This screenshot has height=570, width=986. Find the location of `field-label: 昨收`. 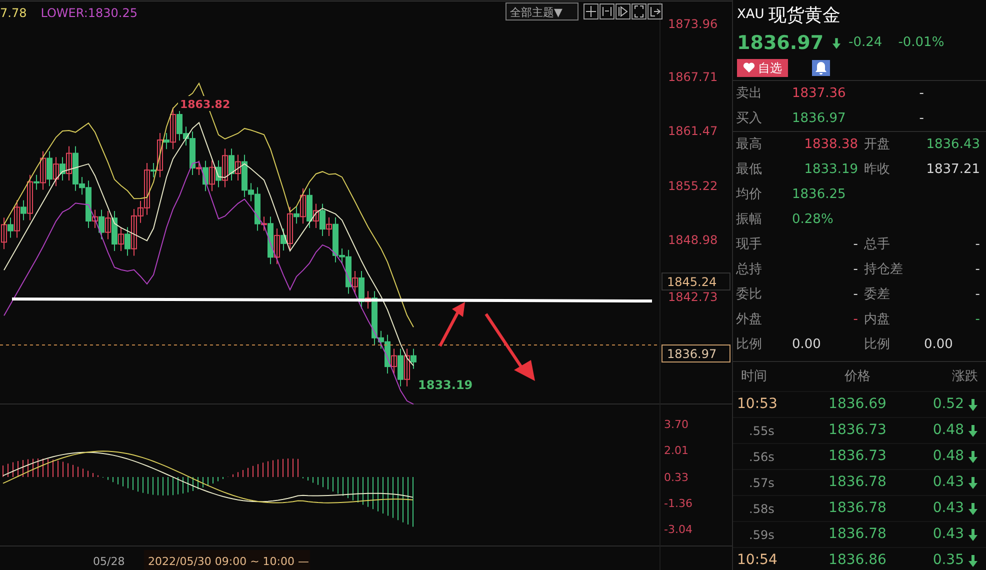

field-label: 昨收 is located at coordinates (877, 169).